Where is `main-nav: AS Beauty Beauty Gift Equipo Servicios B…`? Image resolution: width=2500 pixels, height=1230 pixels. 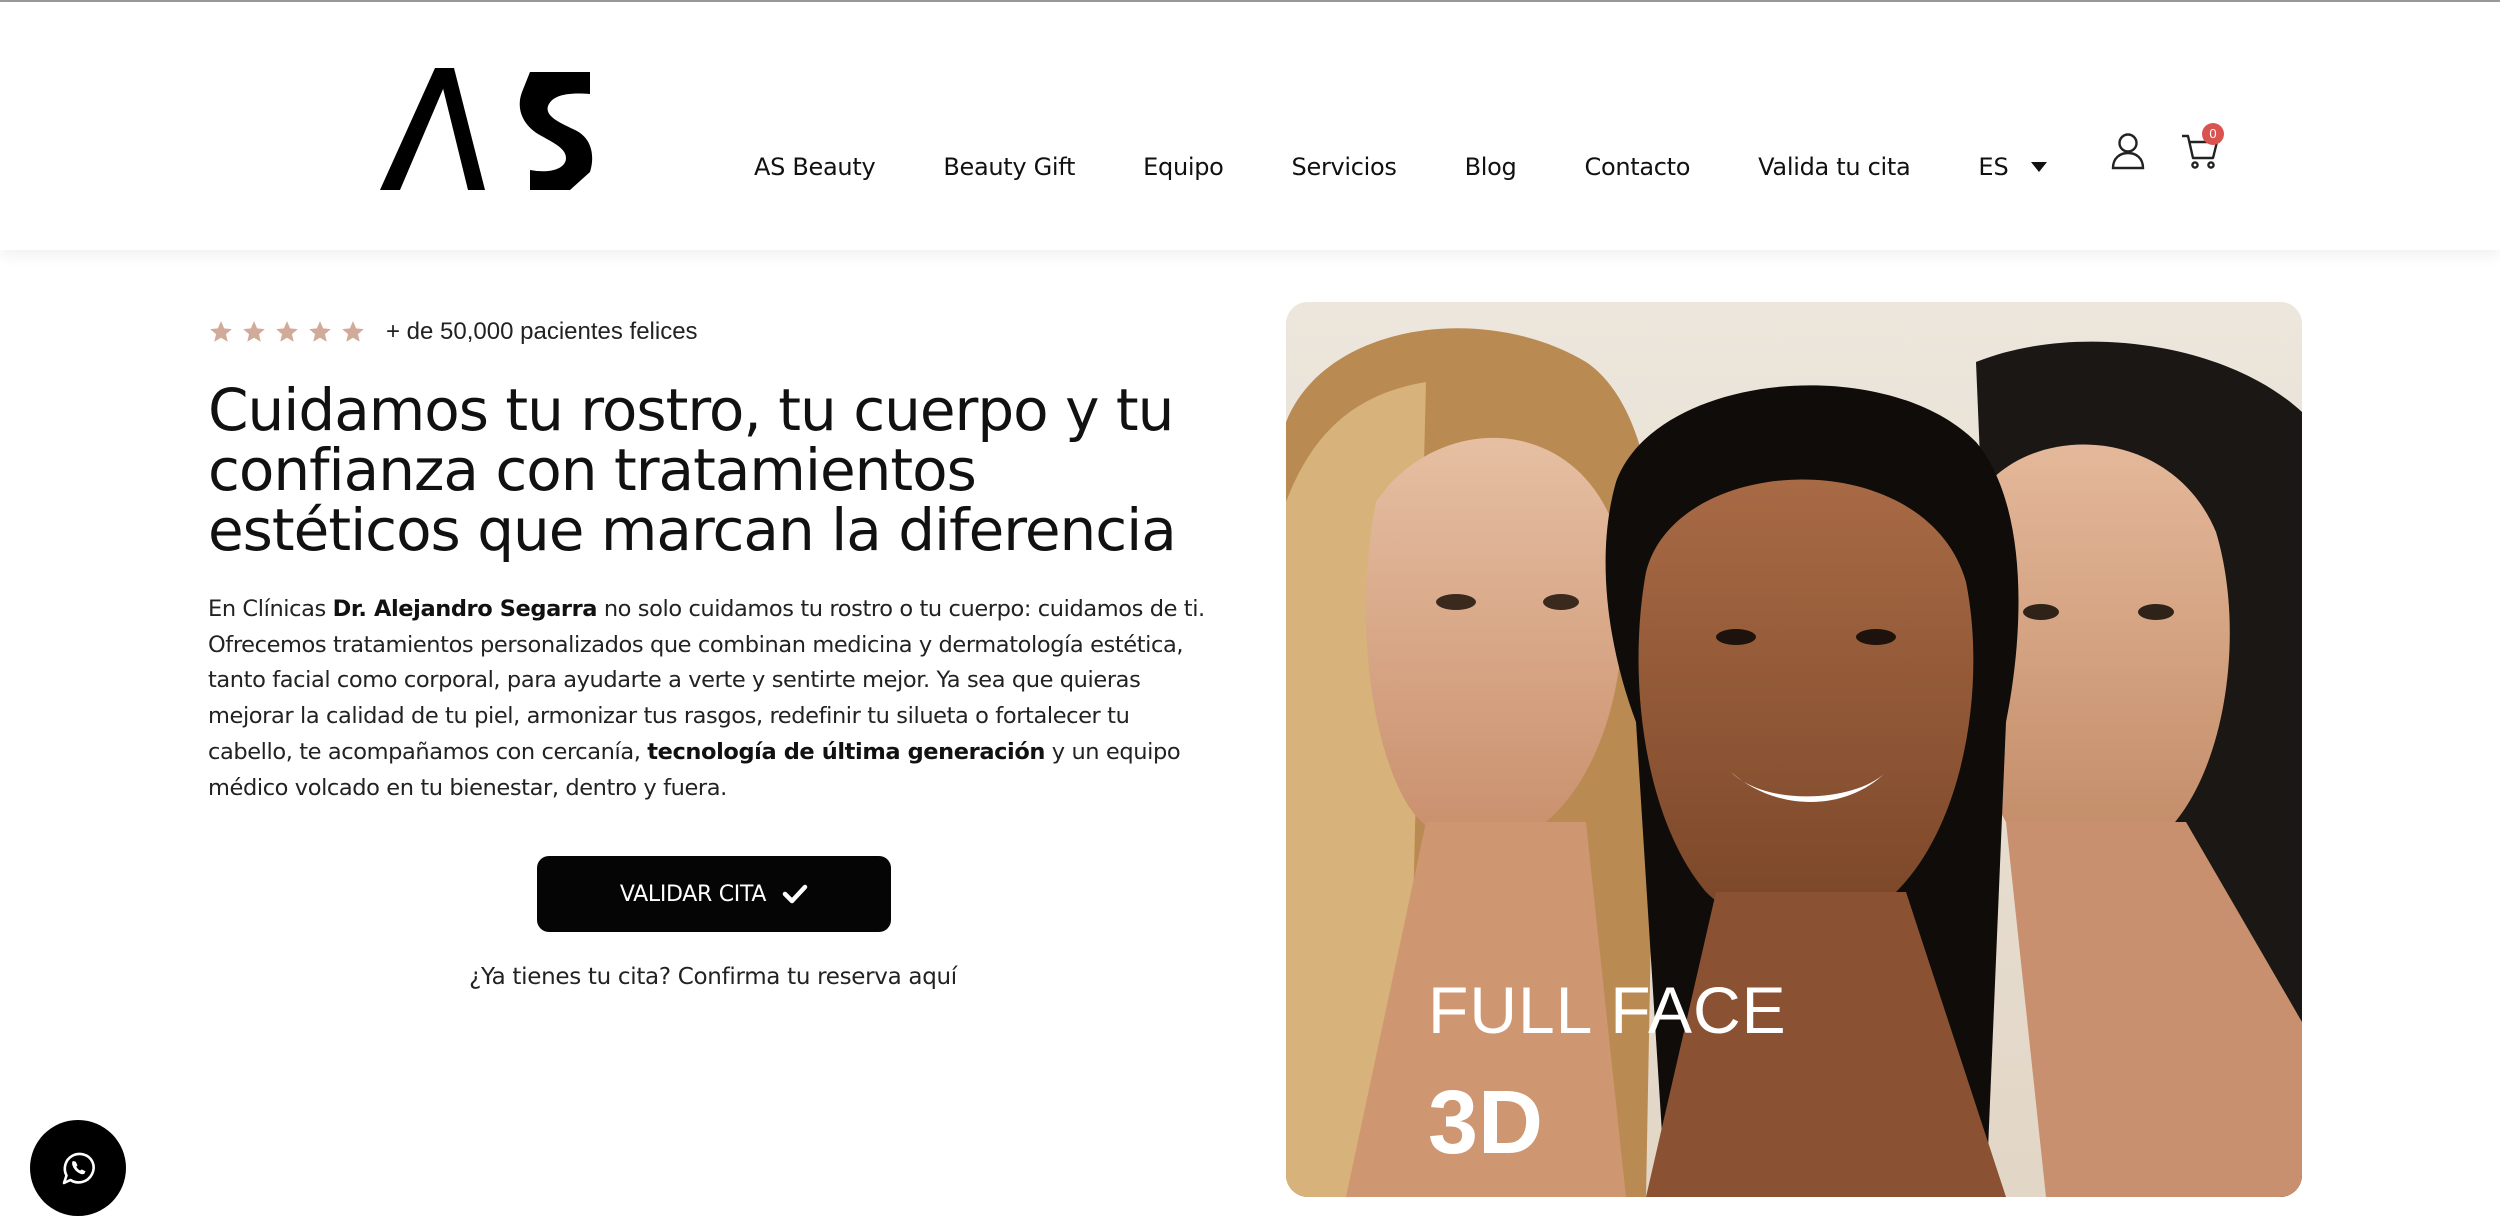
main-nav: AS Beauty Beauty Gift Equipo Servicios B… is located at coordinates (1400, 167).